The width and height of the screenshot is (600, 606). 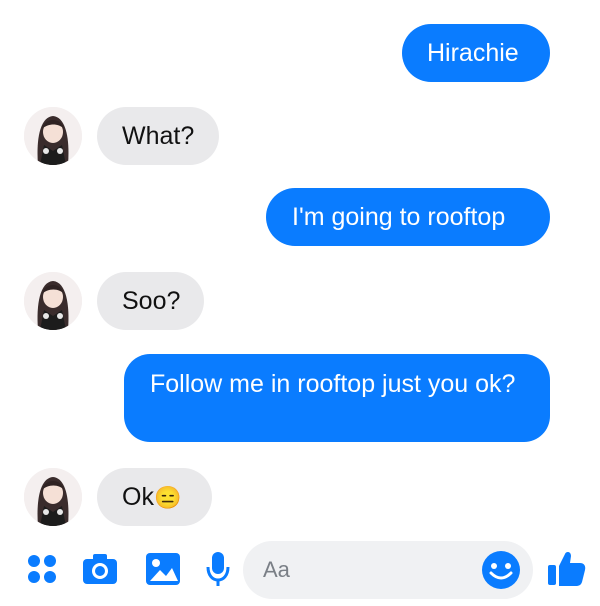 What do you see at coordinates (167, 497) in the screenshot?
I see `expressionless-emoji: 😑` at bounding box center [167, 497].